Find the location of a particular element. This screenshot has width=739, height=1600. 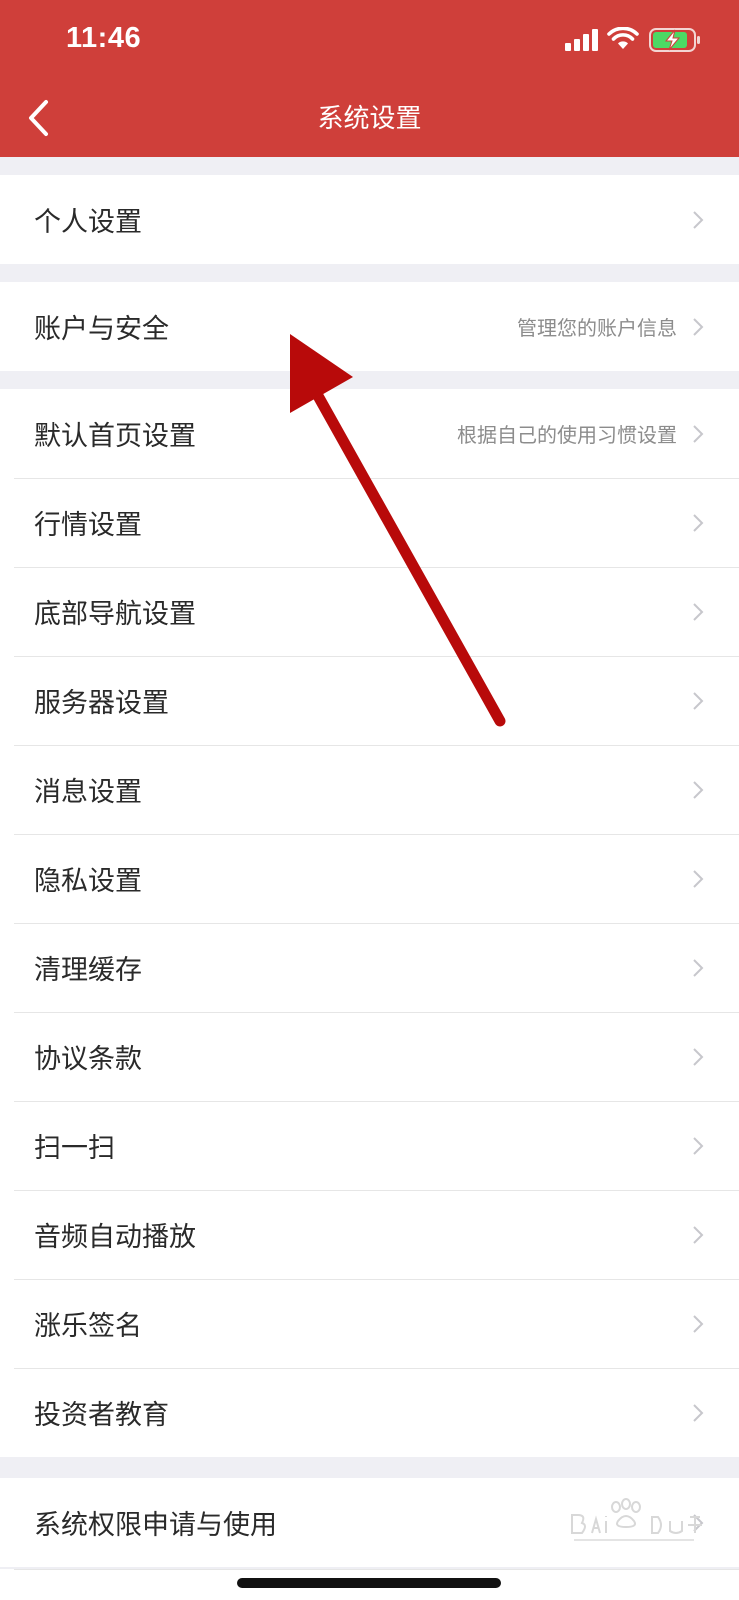

cellular-signal-icon is located at coordinates (581, 40).